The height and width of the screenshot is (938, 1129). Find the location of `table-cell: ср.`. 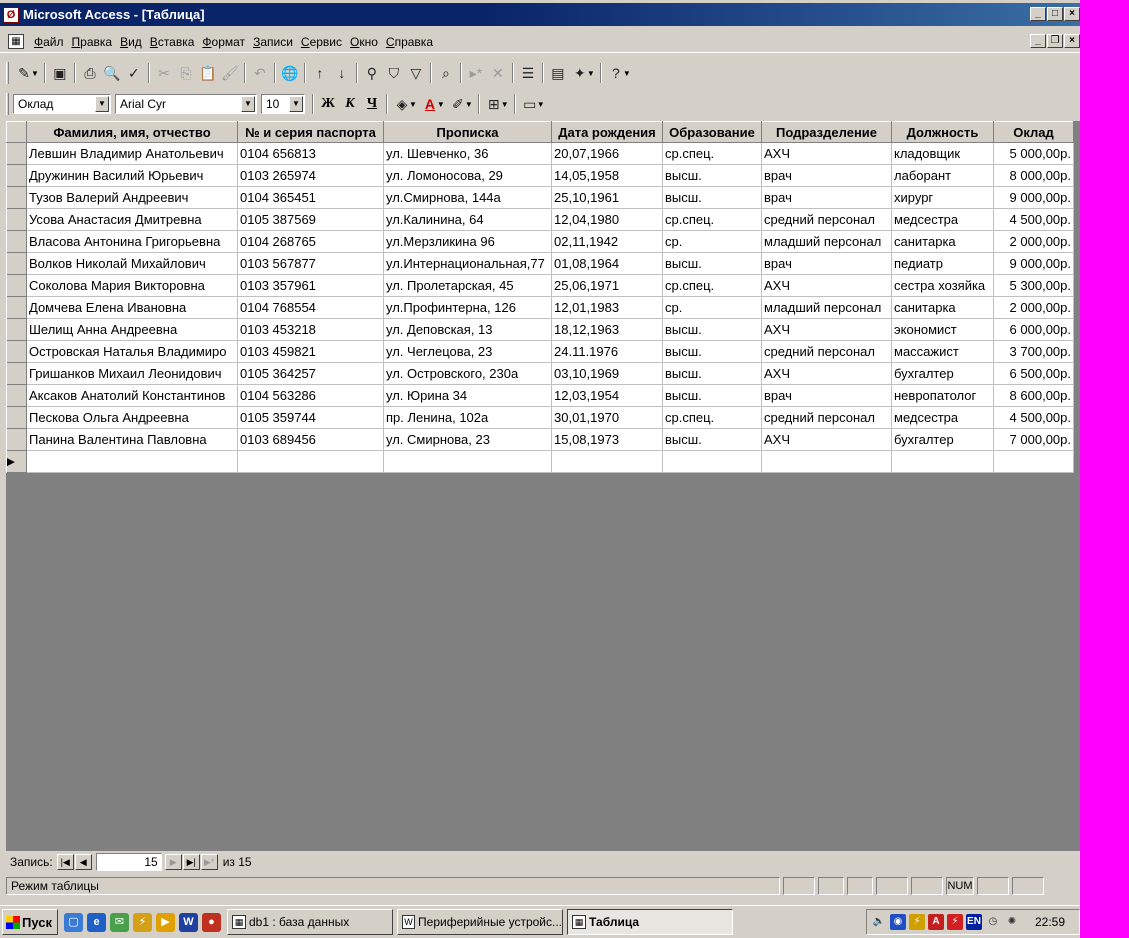

table-cell: ср. is located at coordinates (712, 307).